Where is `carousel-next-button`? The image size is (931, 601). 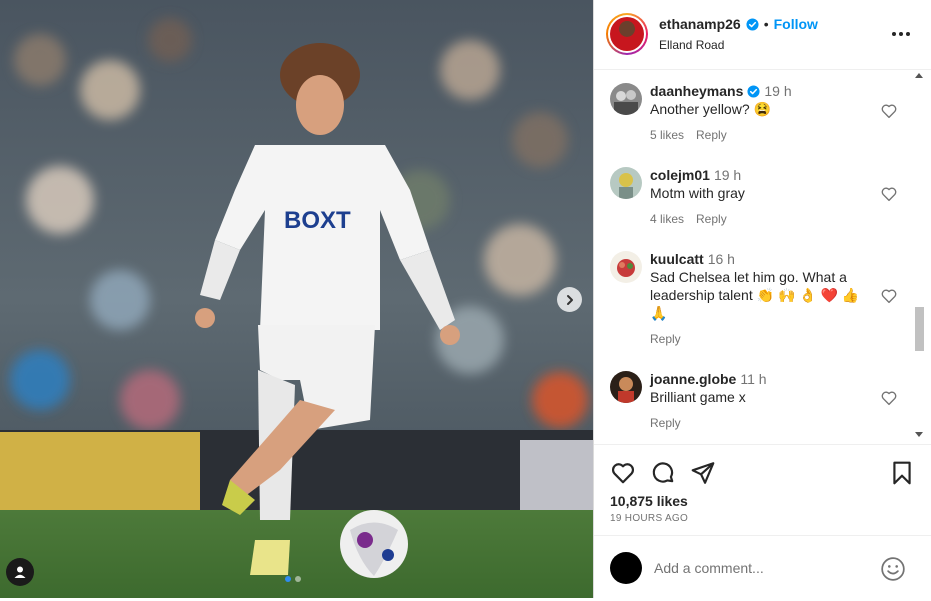 carousel-next-button is located at coordinates (569, 299).